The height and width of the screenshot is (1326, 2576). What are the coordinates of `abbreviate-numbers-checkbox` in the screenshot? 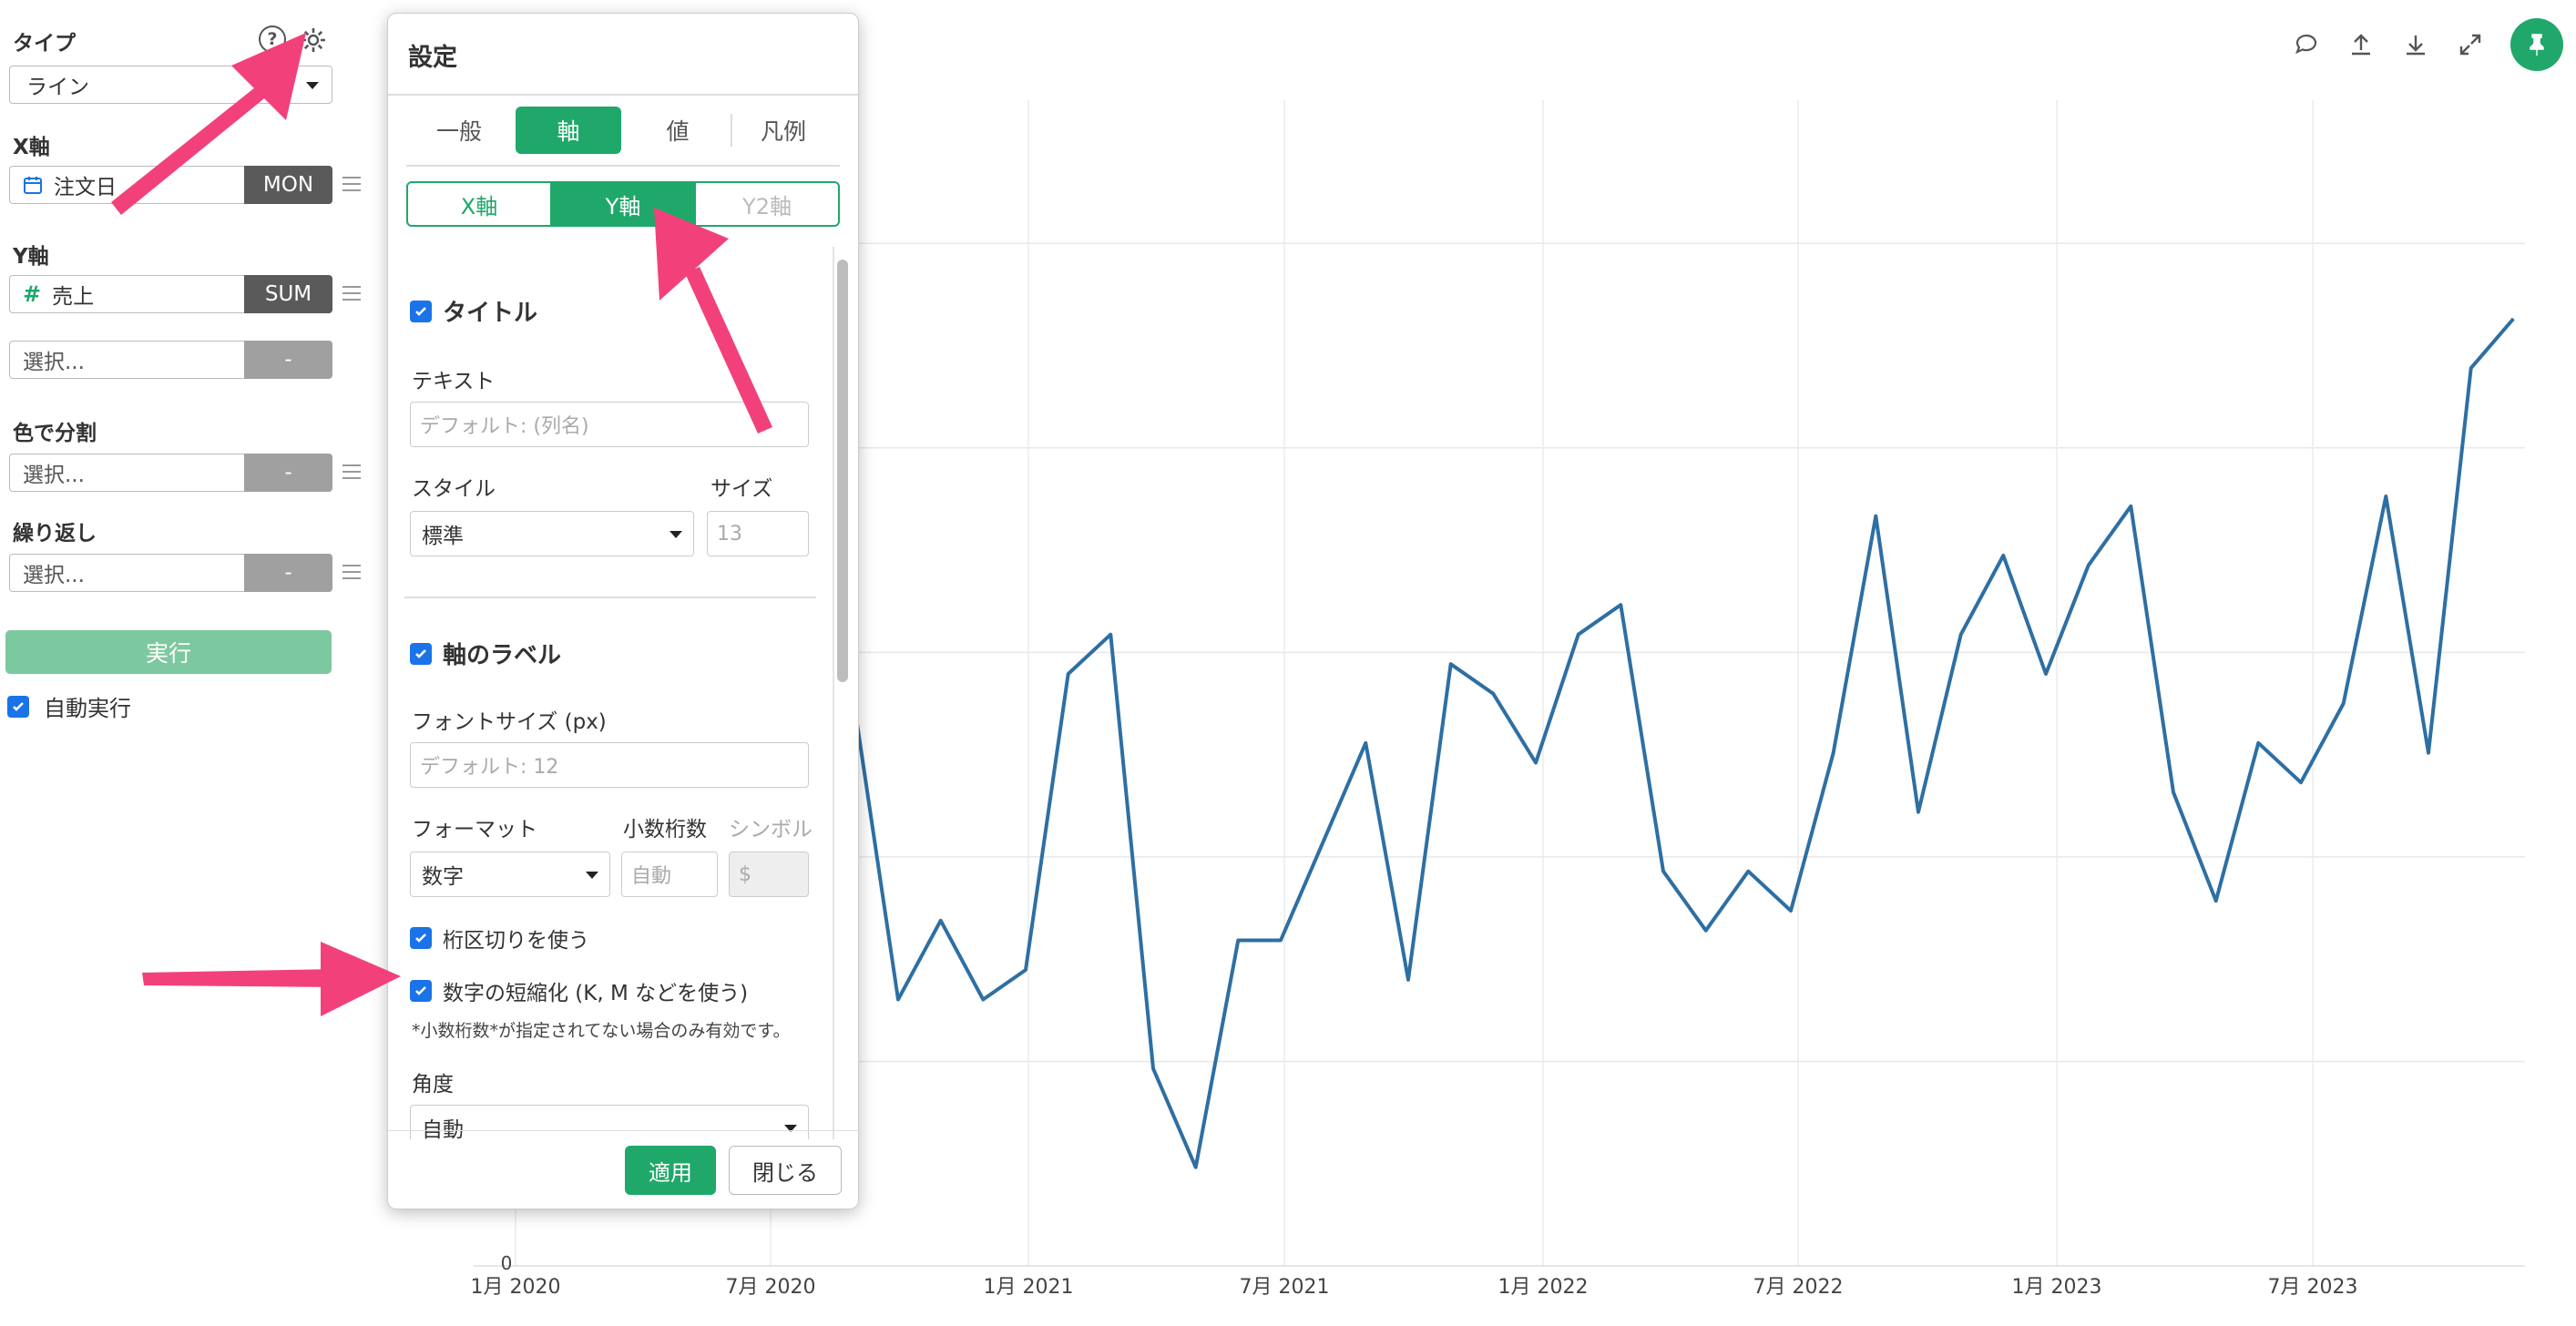 It's located at (421, 991).